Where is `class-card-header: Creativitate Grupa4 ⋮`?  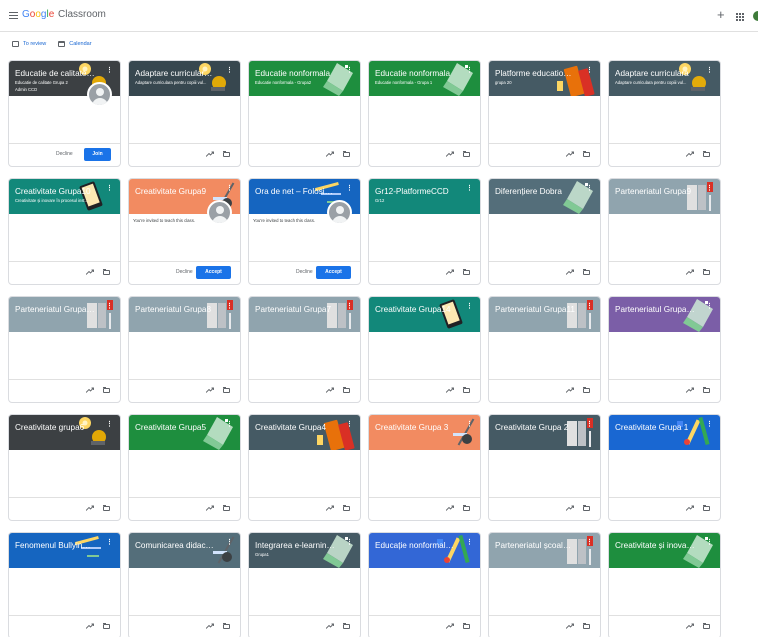 class-card-header: Creativitate Grupa4 ⋮ is located at coordinates (304, 432).